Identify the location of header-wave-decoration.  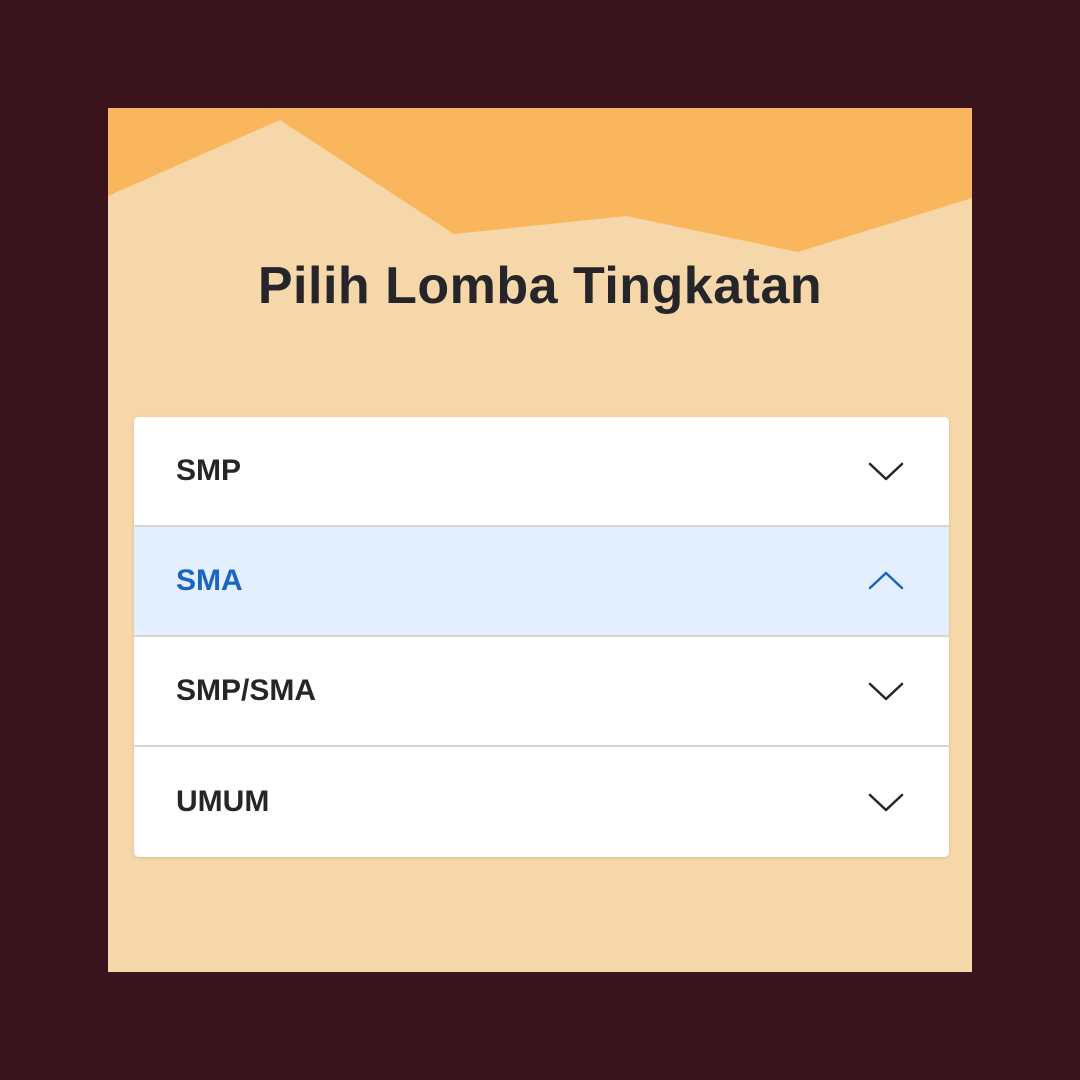
(540, 180).